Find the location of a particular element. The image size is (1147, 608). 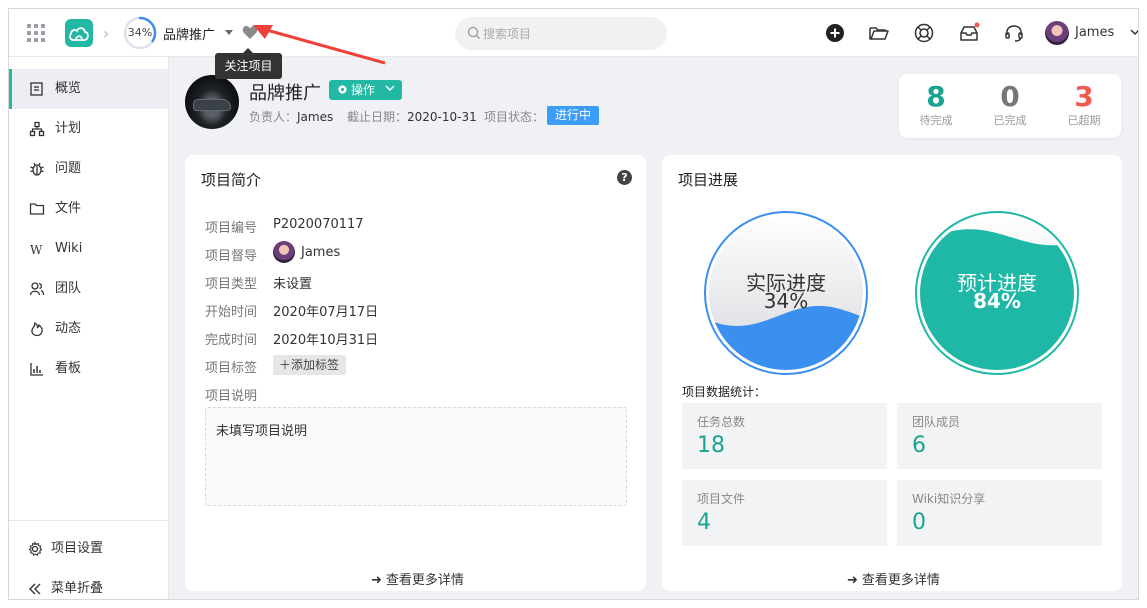

plus-circle-icon is located at coordinates (835, 33).